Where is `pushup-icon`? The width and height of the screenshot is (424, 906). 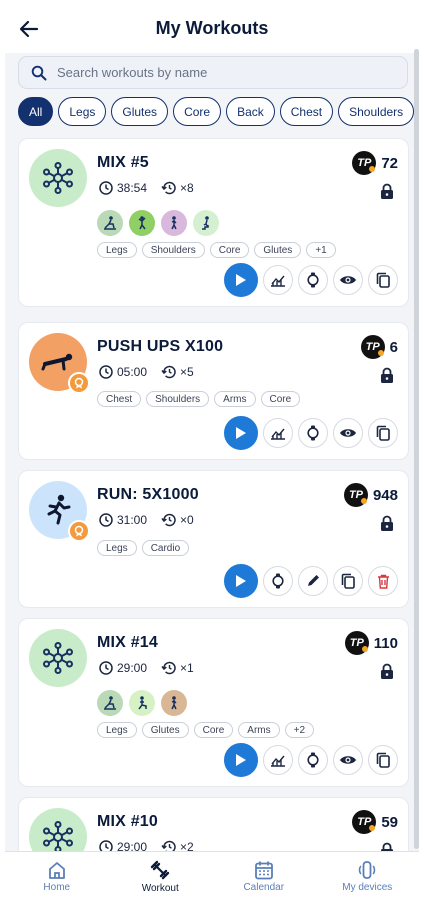
pushup-icon is located at coordinates (57, 362).